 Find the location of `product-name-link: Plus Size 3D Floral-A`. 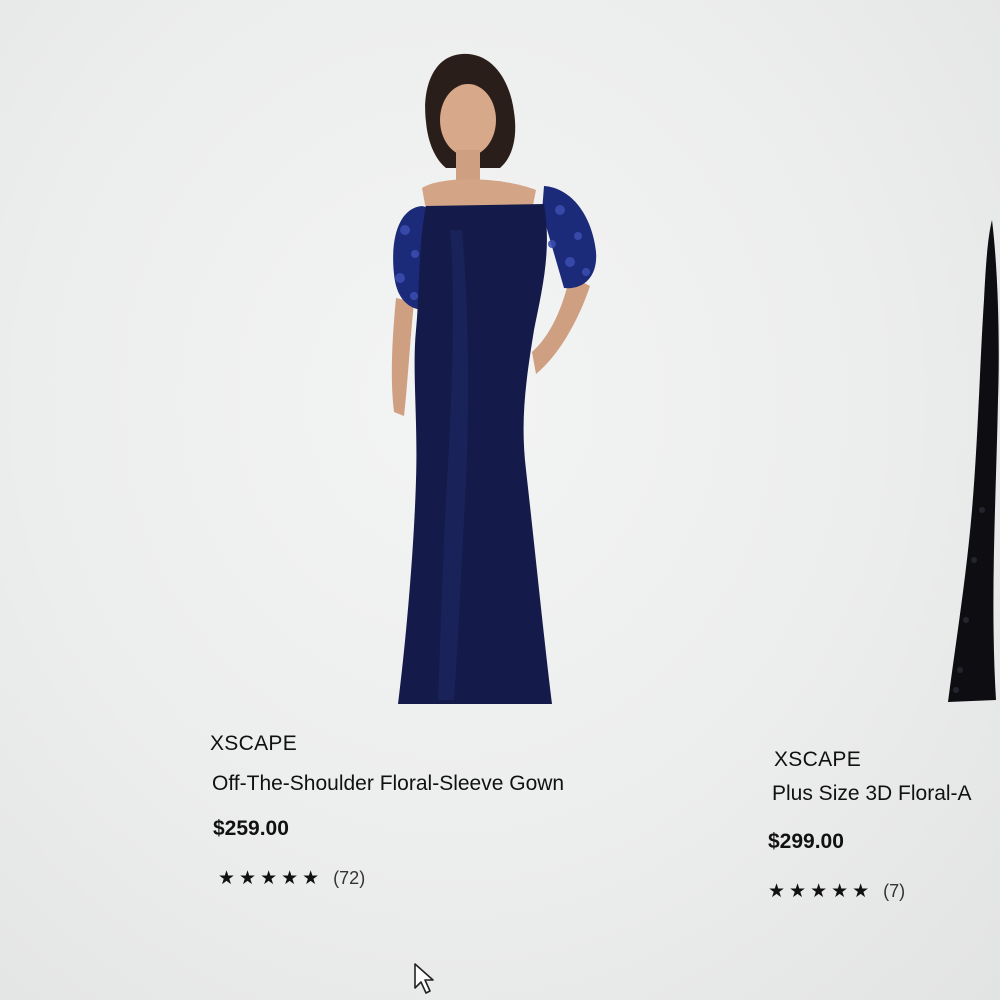

product-name-link: Plus Size 3D Floral-A is located at coordinates (872, 794).